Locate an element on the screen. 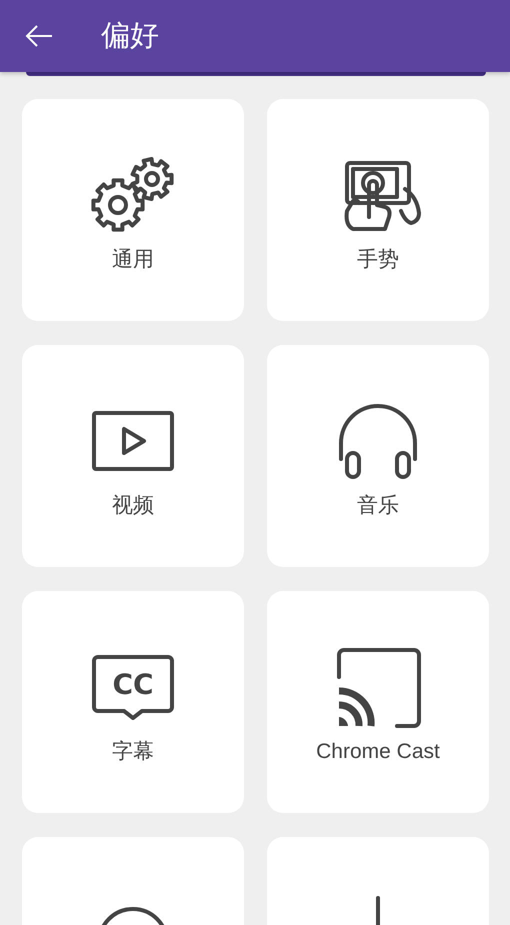  settings-tile: 音乐 is located at coordinates (378, 456).